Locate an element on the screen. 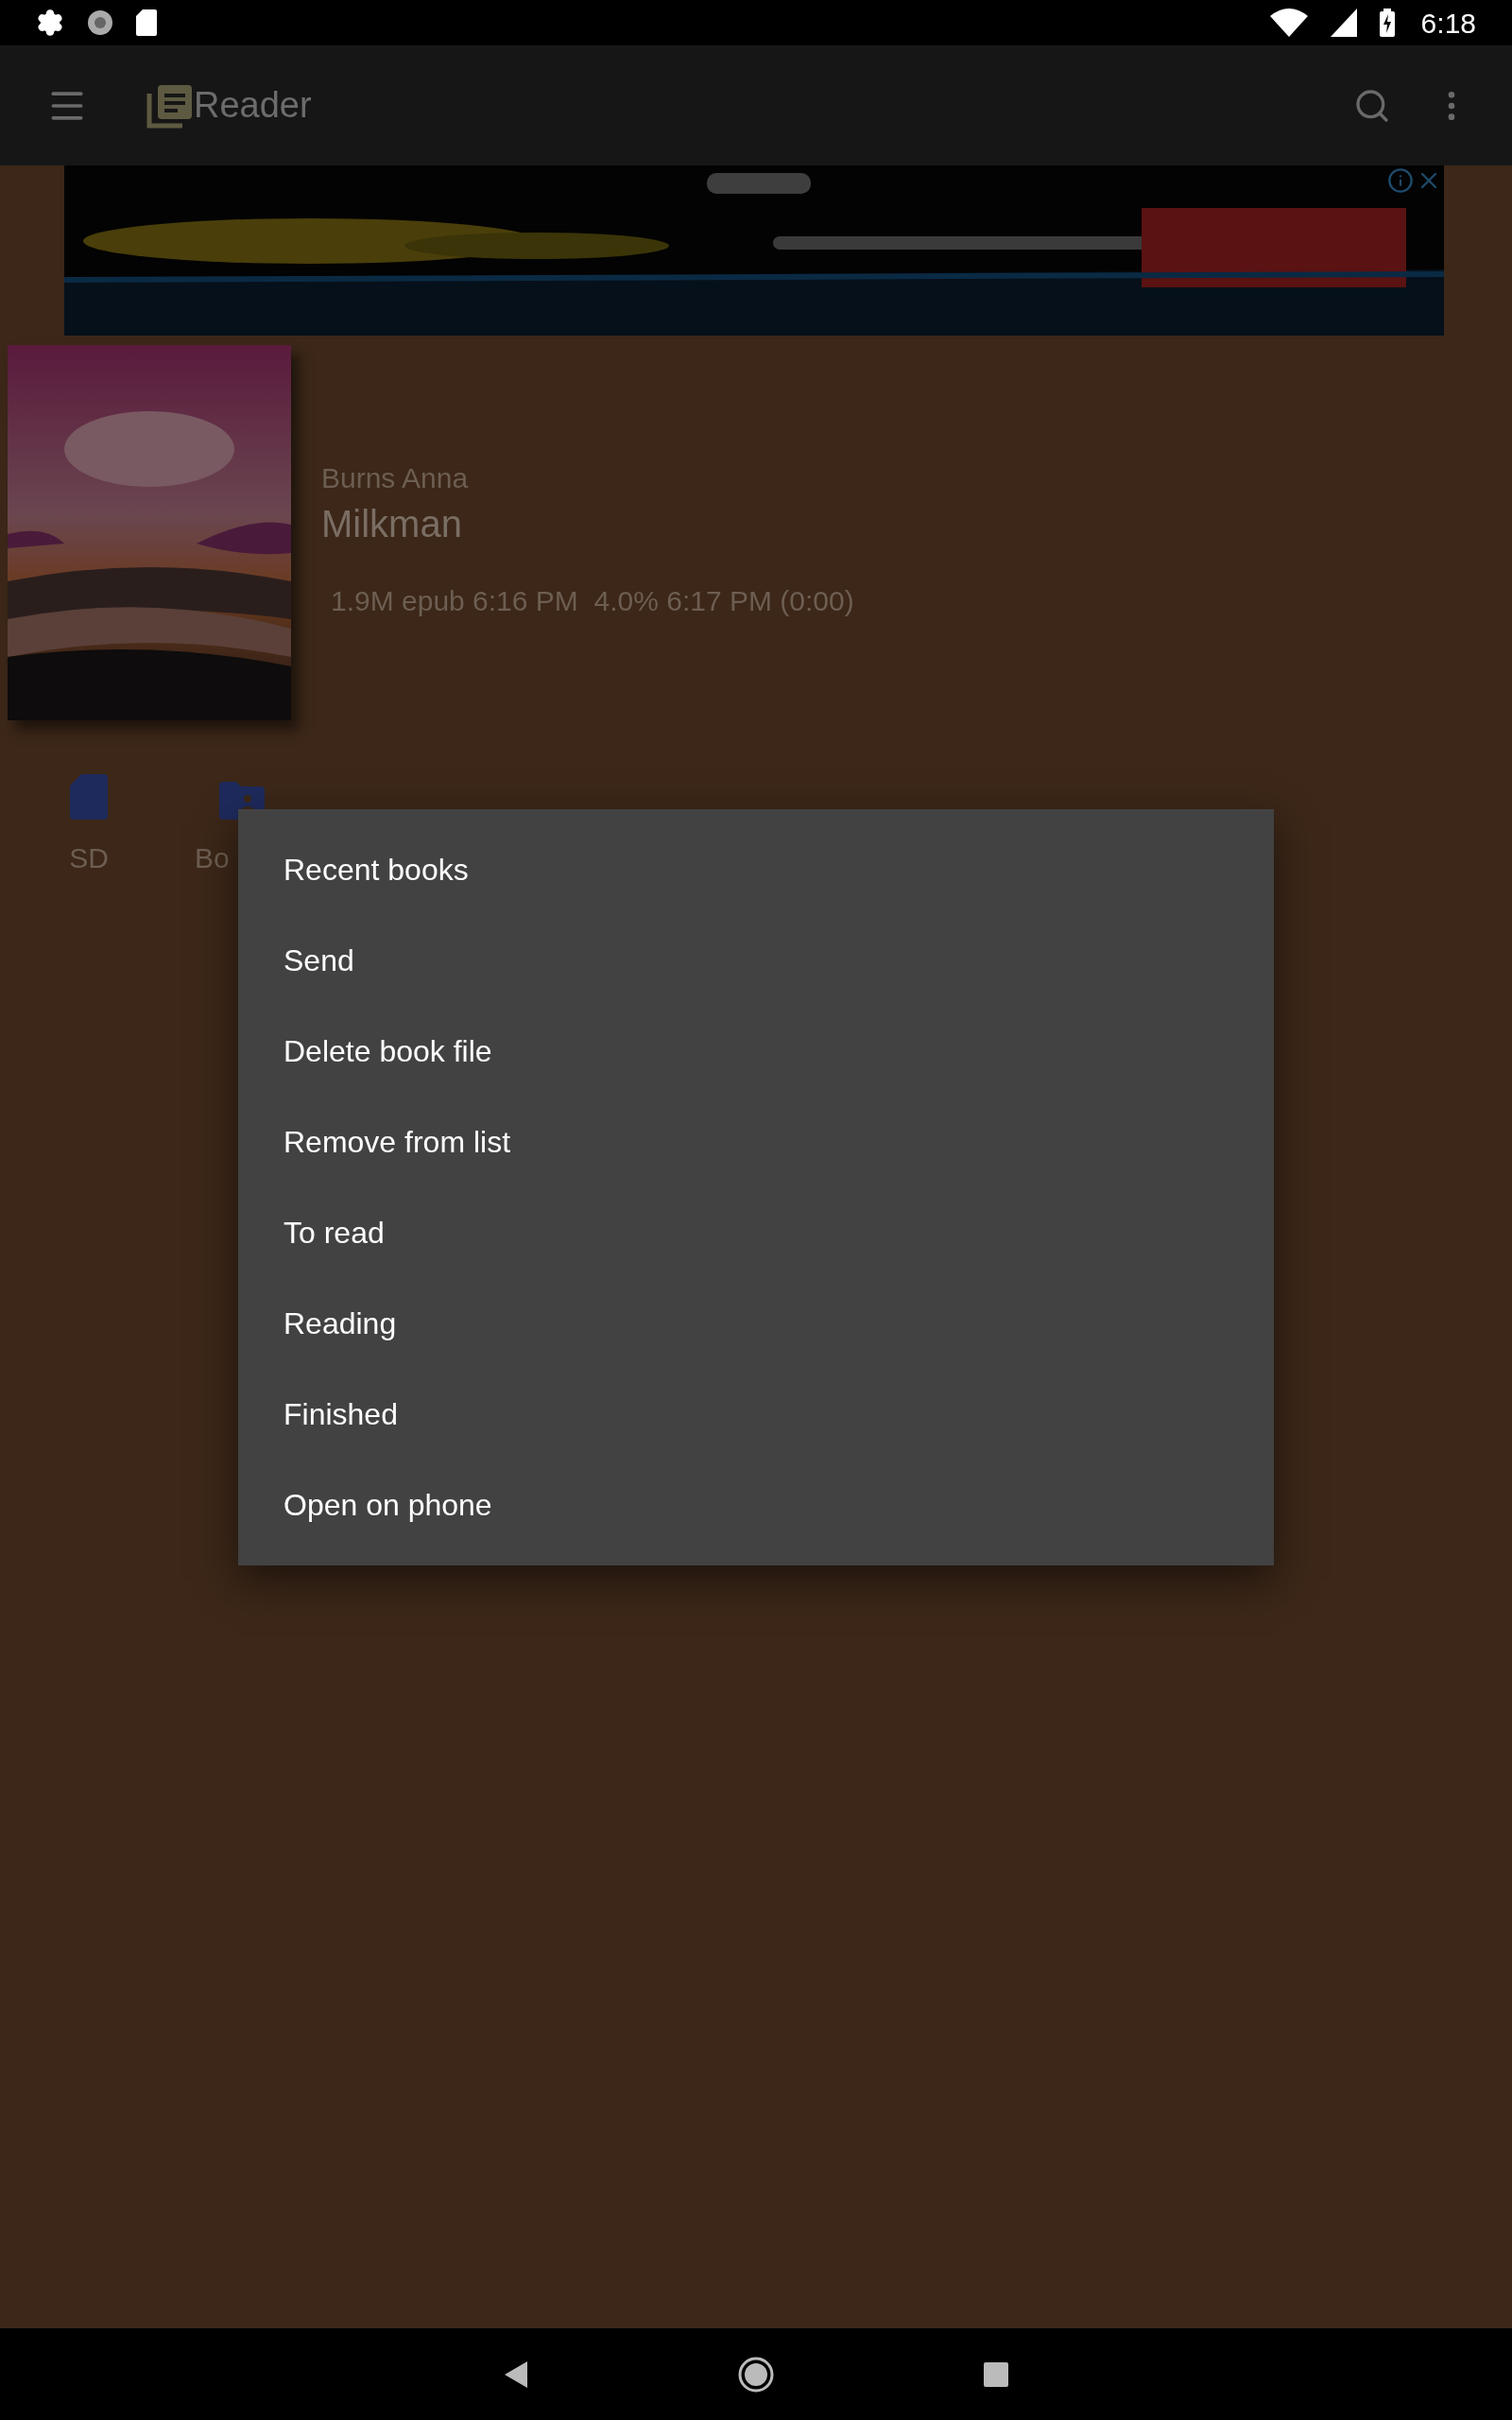 The height and width of the screenshot is (2420, 1512). book-title: Milkman is located at coordinates (392, 524).